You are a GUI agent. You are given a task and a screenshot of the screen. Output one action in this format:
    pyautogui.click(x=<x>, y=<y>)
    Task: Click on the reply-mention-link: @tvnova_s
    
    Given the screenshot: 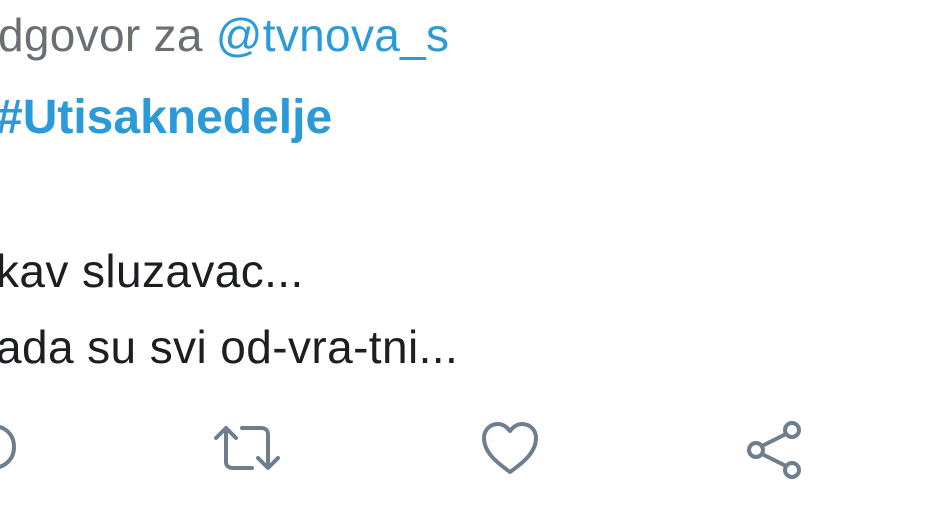 What is the action you would take?
    pyautogui.click(x=333, y=35)
    